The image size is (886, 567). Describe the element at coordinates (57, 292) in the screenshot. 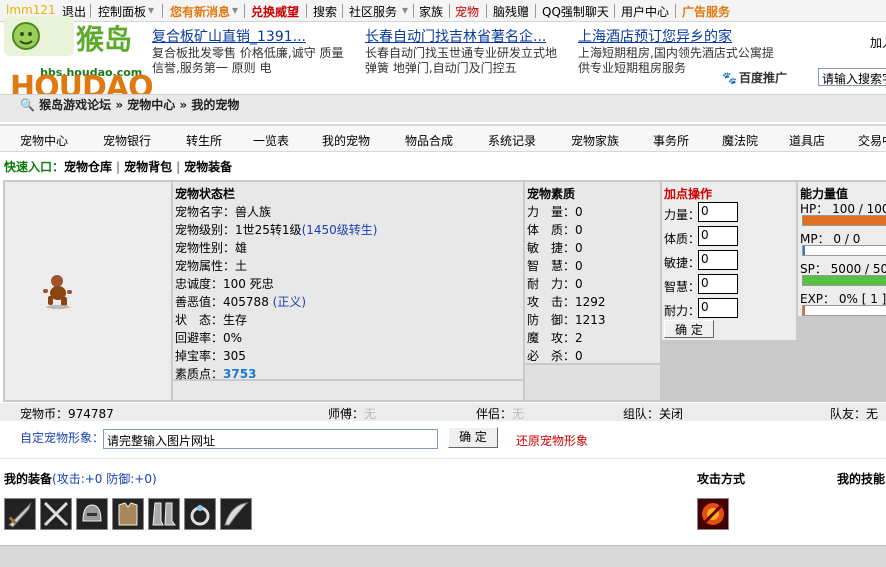

I see `pet-avatar` at that location.